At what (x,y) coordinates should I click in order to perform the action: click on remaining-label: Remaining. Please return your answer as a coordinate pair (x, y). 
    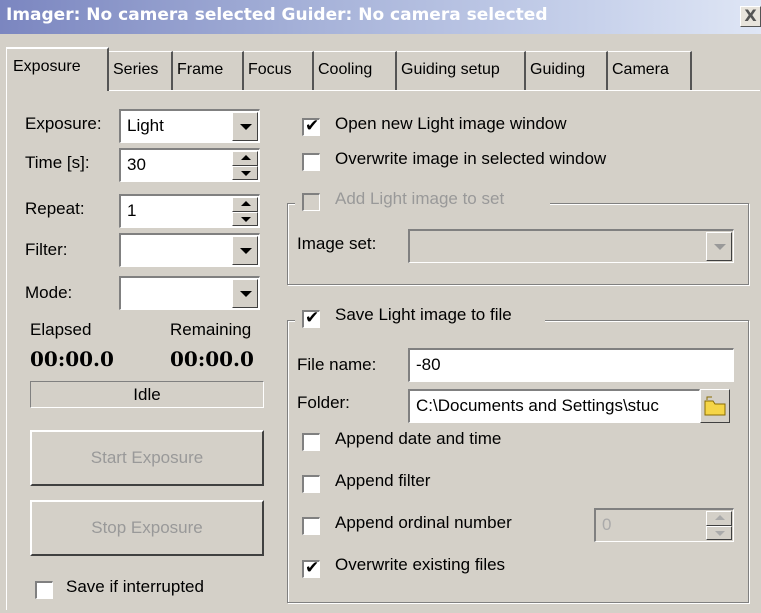
    Looking at the image, I should click on (211, 329).